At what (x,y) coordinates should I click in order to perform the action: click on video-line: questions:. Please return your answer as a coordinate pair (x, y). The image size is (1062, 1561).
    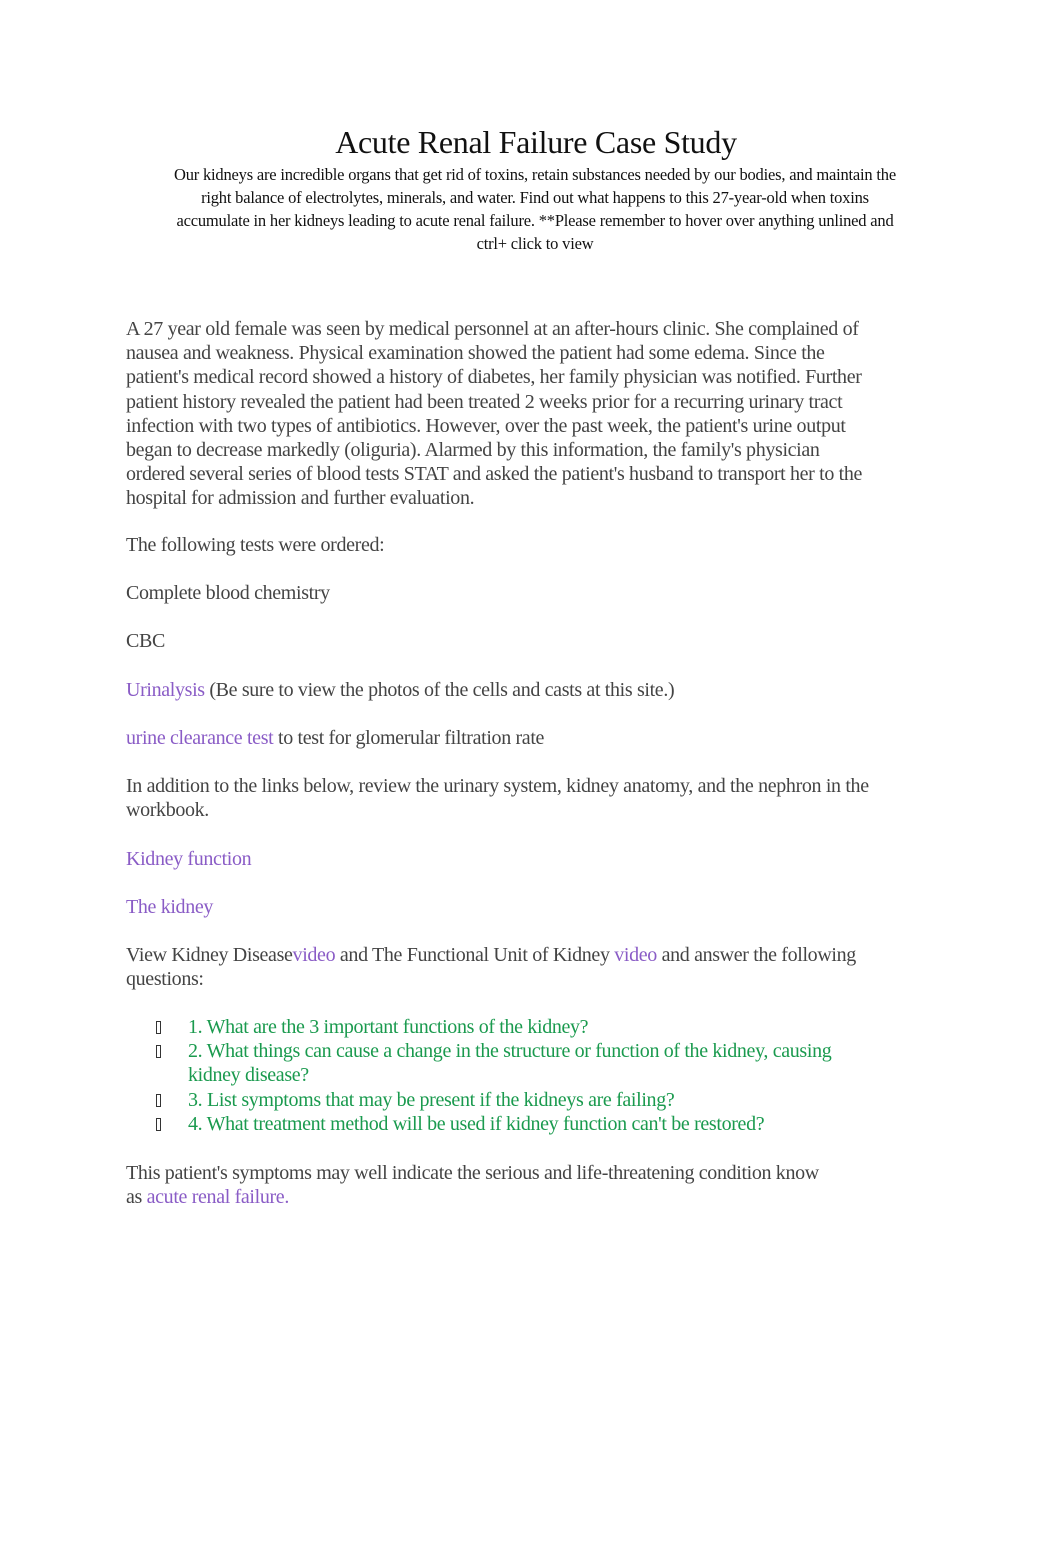
    Looking at the image, I should click on (165, 979).